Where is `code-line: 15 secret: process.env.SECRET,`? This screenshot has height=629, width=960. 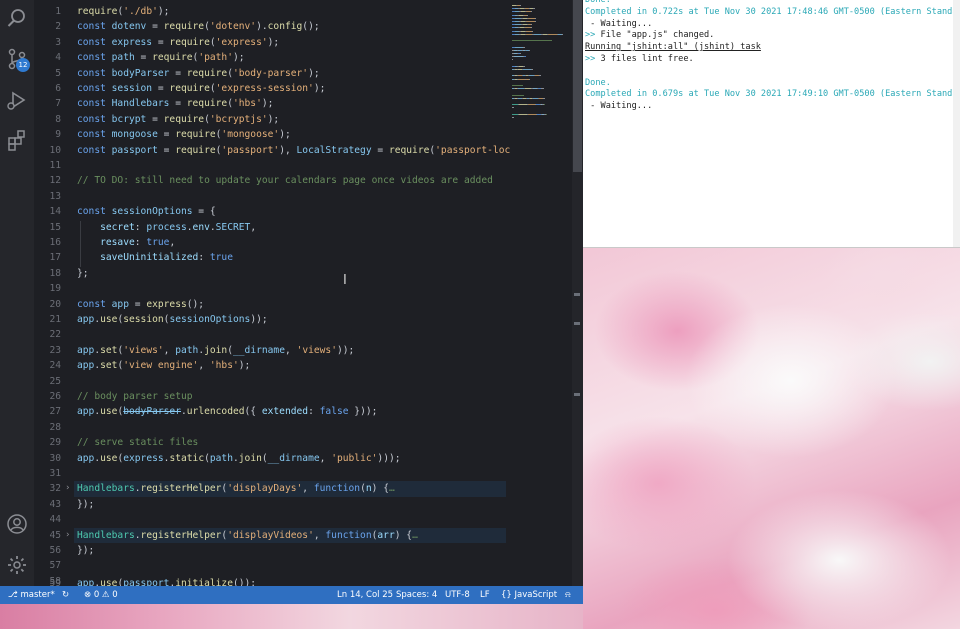
code-line: 15 secret: process.env.SECRET, is located at coordinates (272, 227).